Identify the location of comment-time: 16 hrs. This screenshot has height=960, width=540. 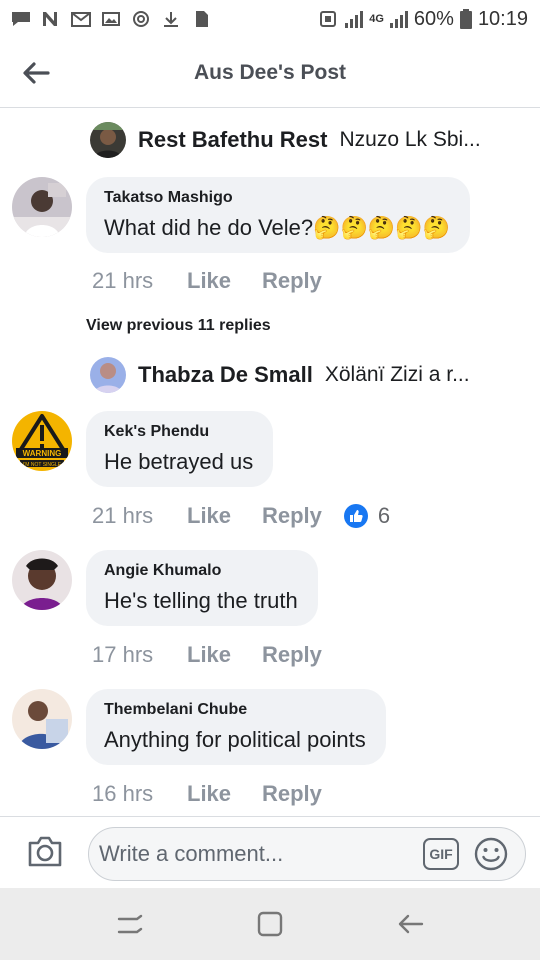
(123, 793).